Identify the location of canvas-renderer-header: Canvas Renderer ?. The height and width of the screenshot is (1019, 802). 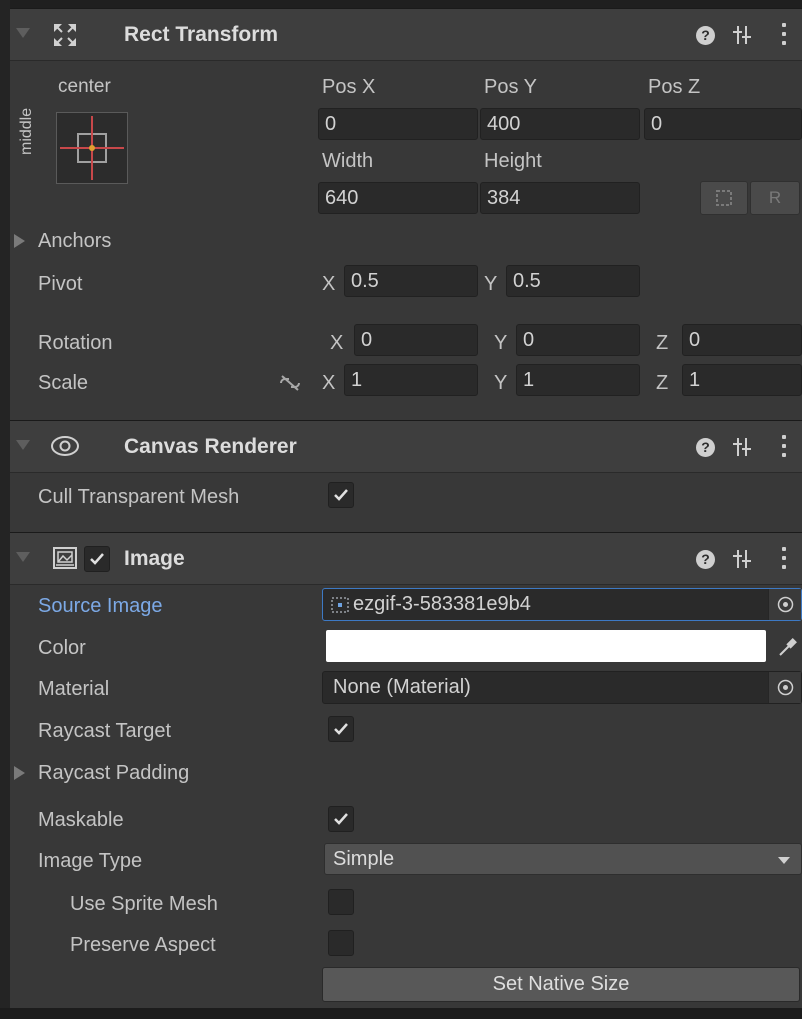
(406, 446).